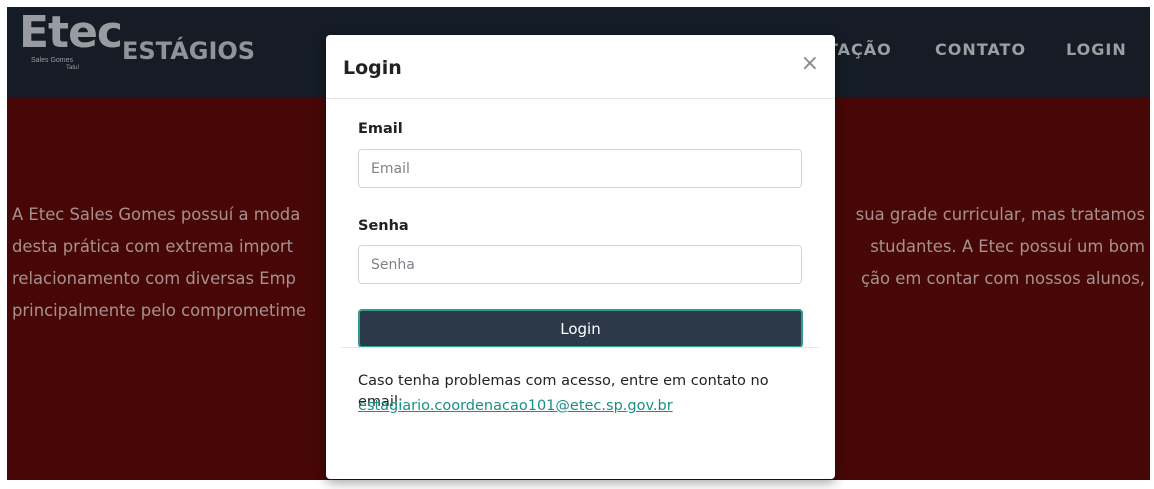 The image size is (1154, 489). I want to click on modal-divider, so click(580, 347).